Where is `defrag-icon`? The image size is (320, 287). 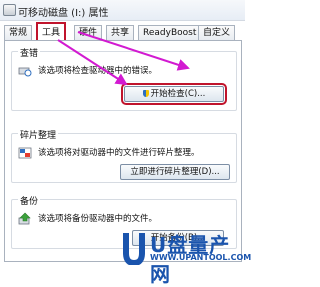
defrag-icon is located at coordinates (25, 153).